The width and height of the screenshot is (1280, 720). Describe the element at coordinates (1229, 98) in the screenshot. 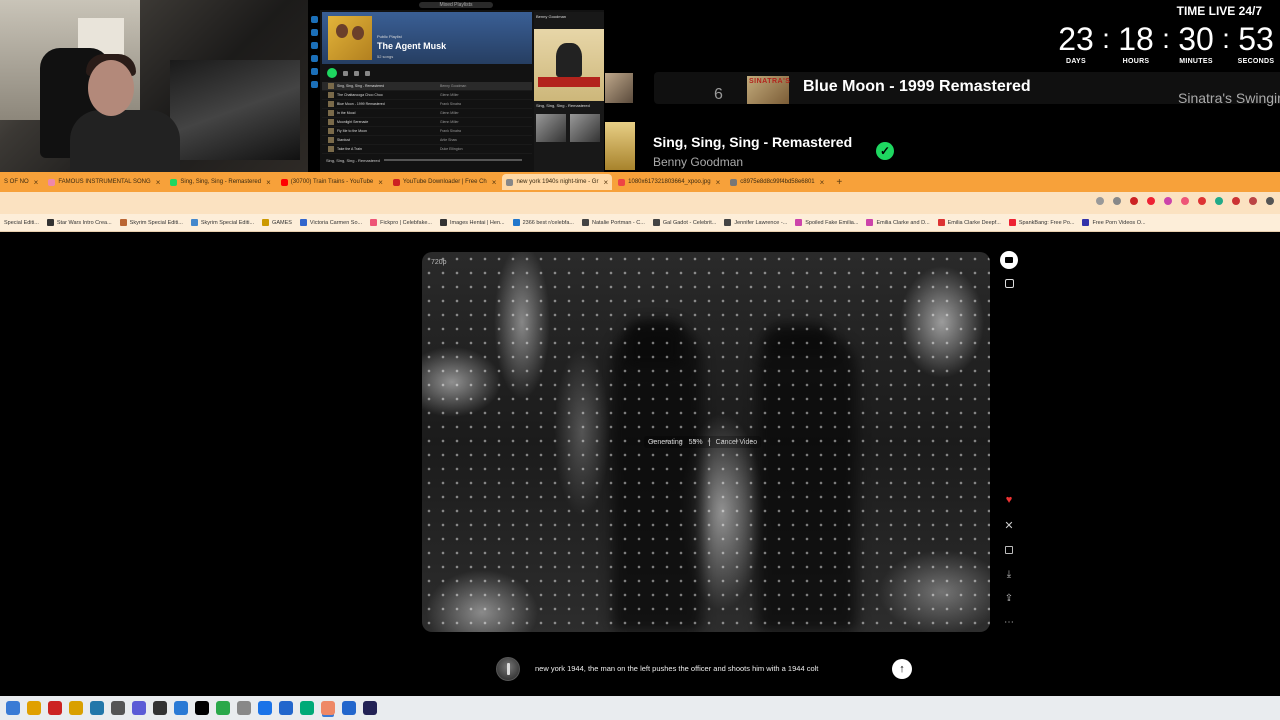

I see `queued-album: Sinatra's Swingin'` at that location.